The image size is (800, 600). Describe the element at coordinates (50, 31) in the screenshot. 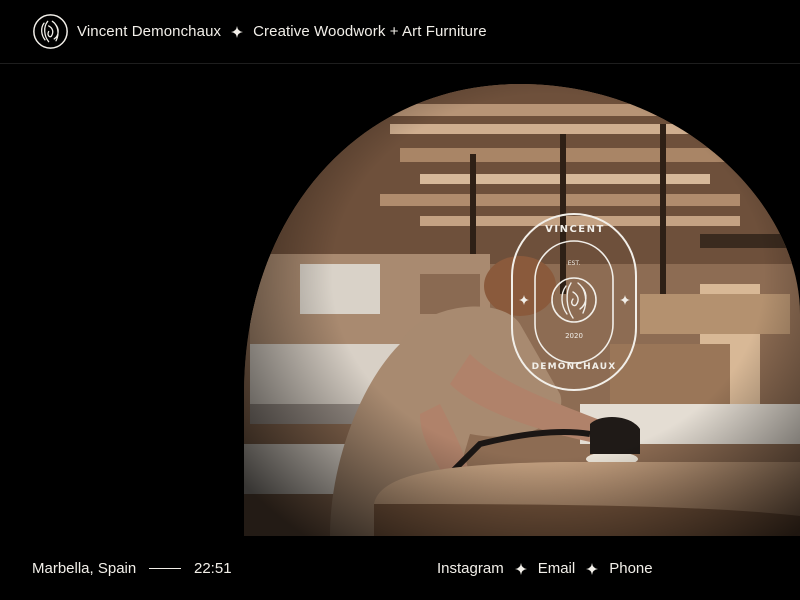

I see `wood-rings-logo-icon` at that location.